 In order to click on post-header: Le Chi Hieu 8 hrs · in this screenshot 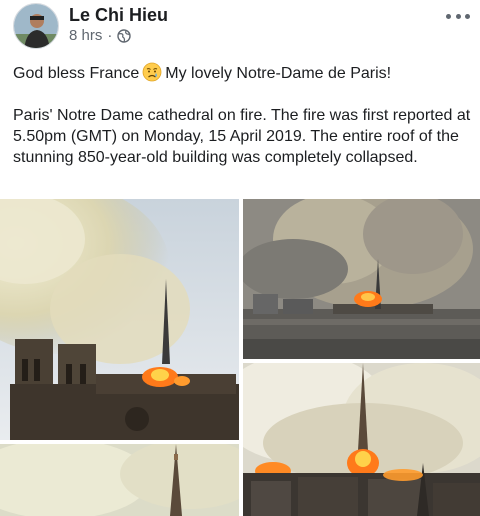, I will do `click(240, 28)`.